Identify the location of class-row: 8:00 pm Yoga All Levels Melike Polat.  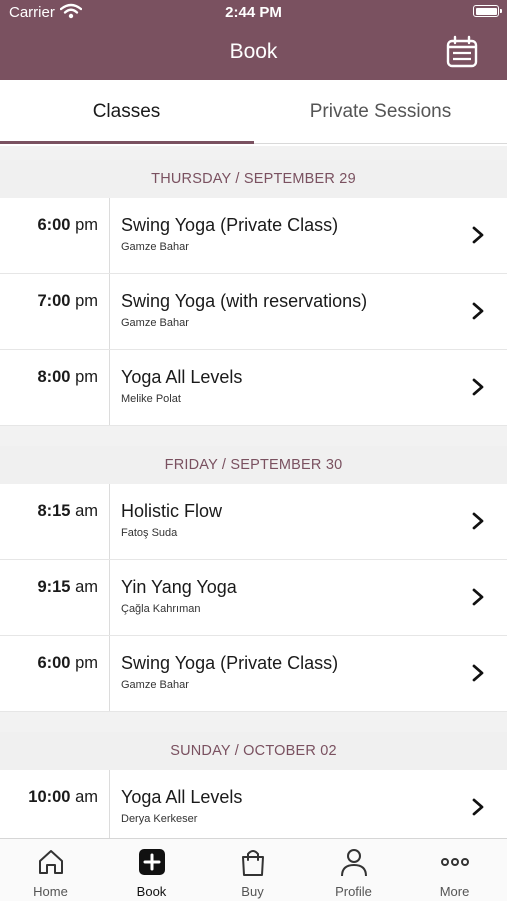
(253, 388).